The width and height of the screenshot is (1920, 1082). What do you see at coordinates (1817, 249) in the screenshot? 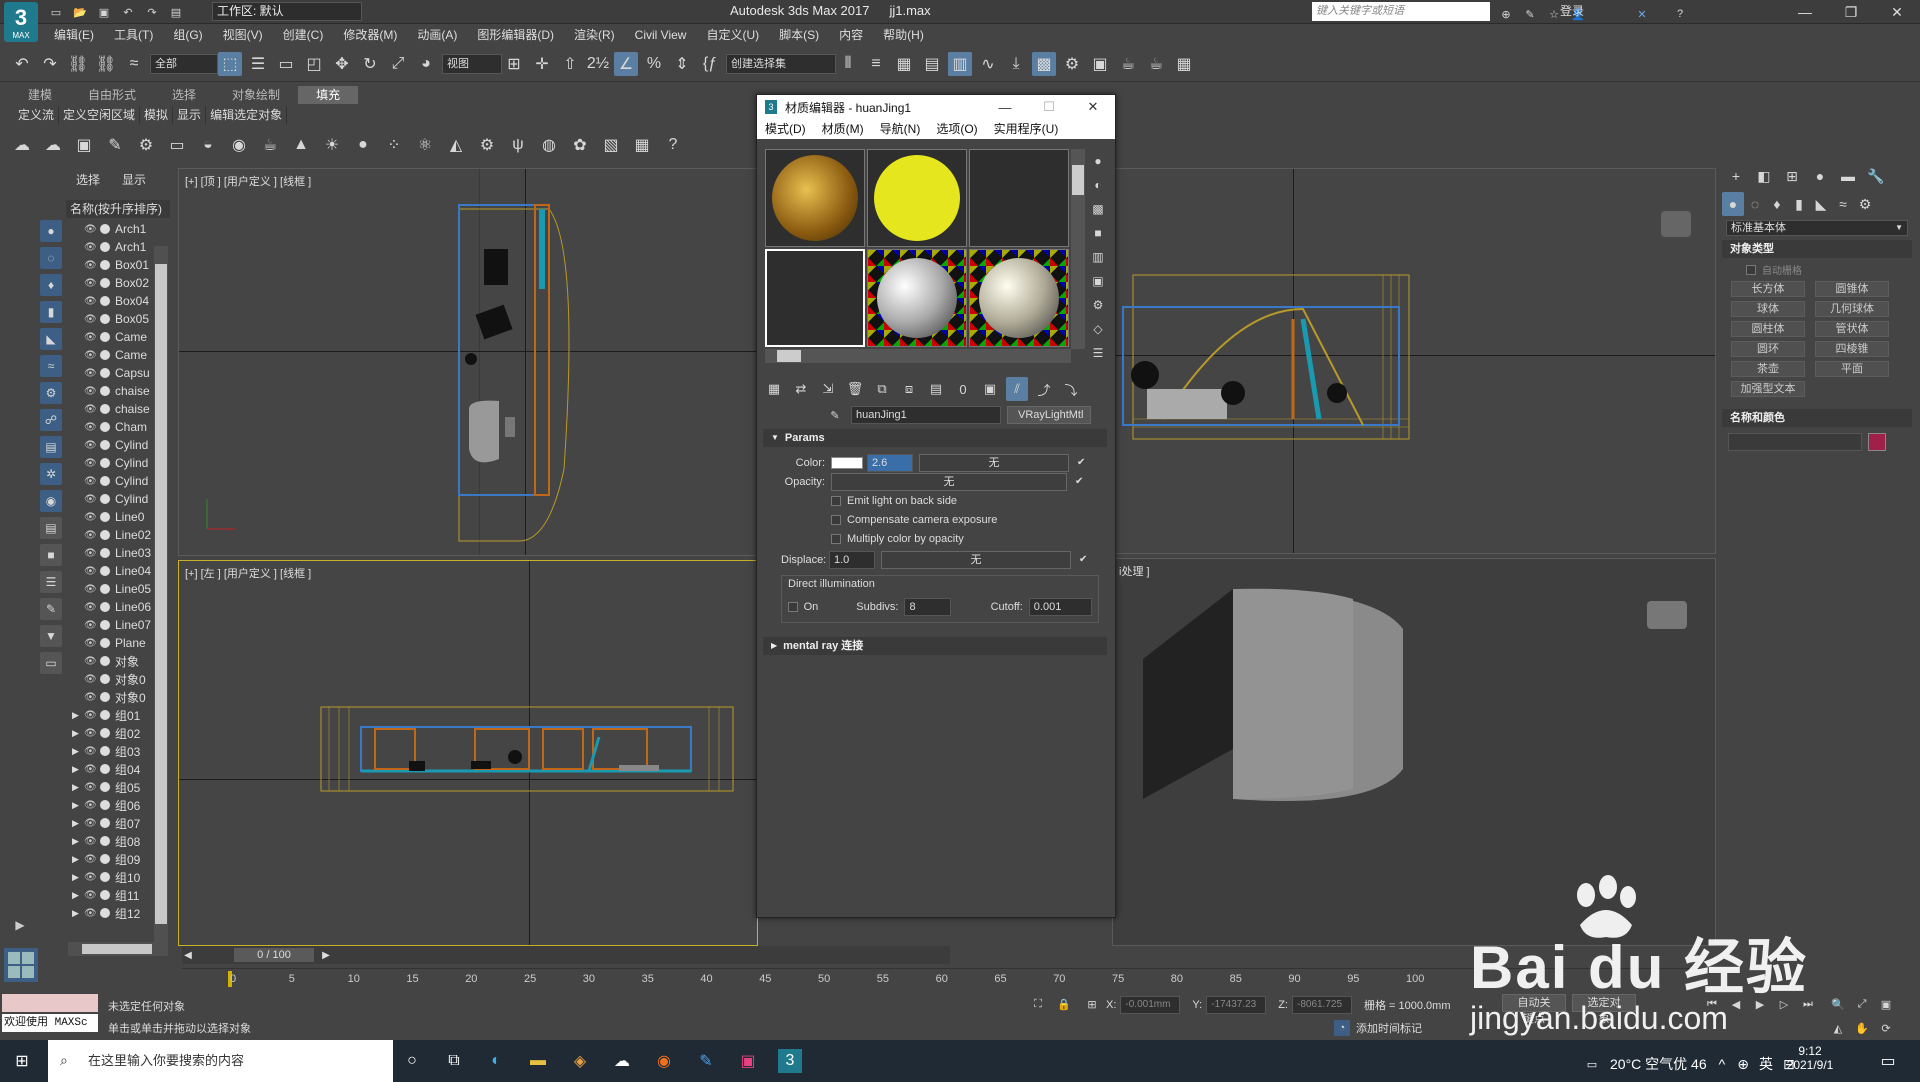
I see `object-type-header: 对象类型` at bounding box center [1817, 249].